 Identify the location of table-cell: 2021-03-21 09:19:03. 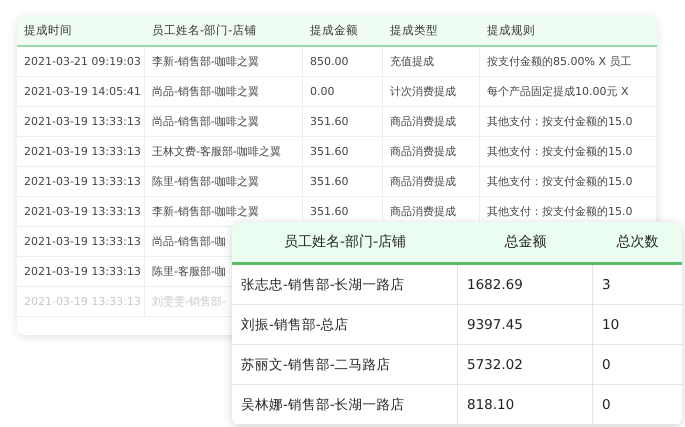
(81, 62).